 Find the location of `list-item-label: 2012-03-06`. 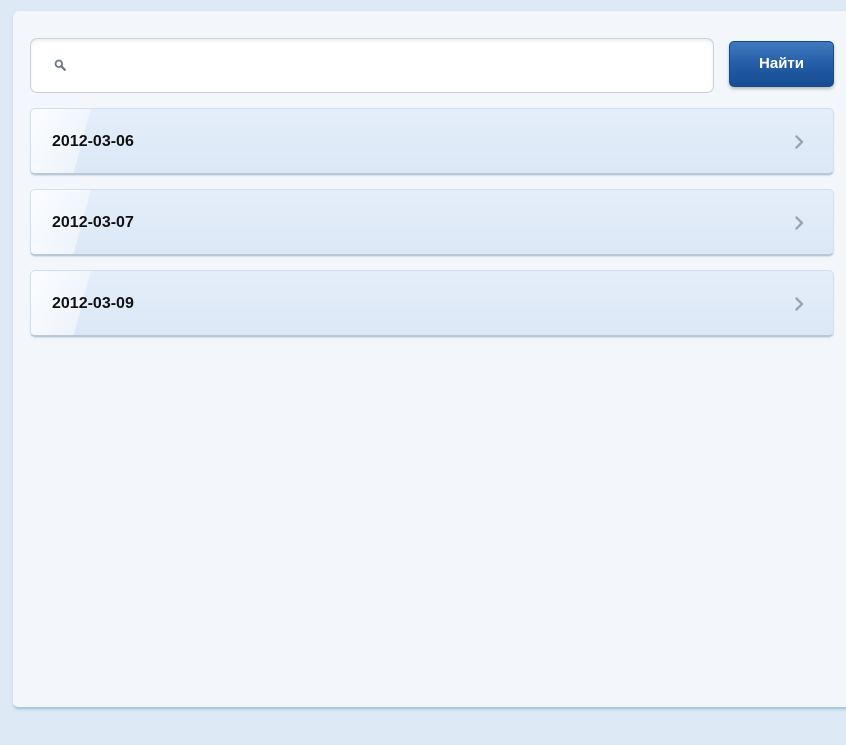

list-item-label: 2012-03-06 is located at coordinates (93, 141).